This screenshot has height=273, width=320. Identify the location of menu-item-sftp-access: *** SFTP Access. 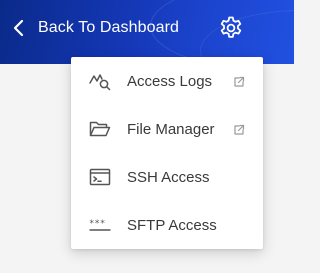
(167, 225).